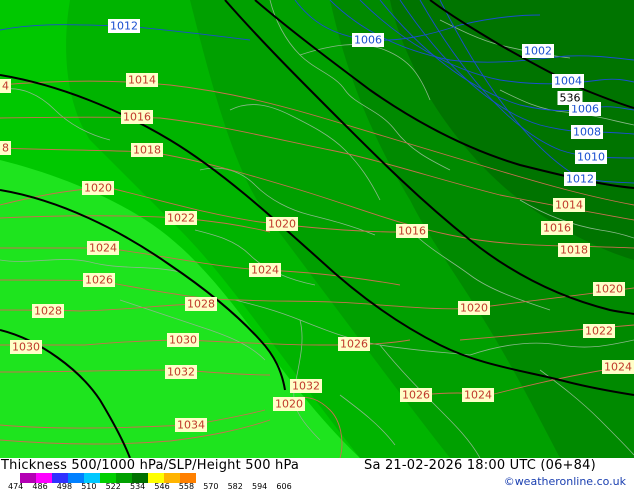 Image resolution: width=634 pixels, height=491 pixels. I want to click on isobar-label-low: 1002, so click(538, 51).